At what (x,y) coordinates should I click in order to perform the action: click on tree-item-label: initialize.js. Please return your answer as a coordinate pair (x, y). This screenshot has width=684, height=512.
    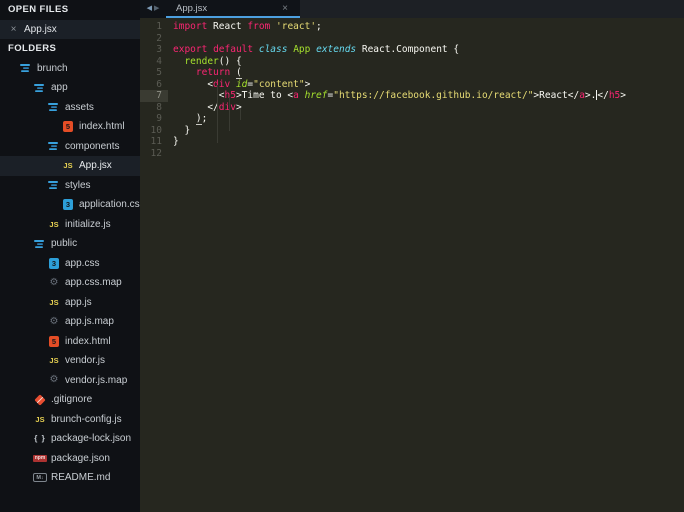
    Looking at the image, I should click on (88, 224).